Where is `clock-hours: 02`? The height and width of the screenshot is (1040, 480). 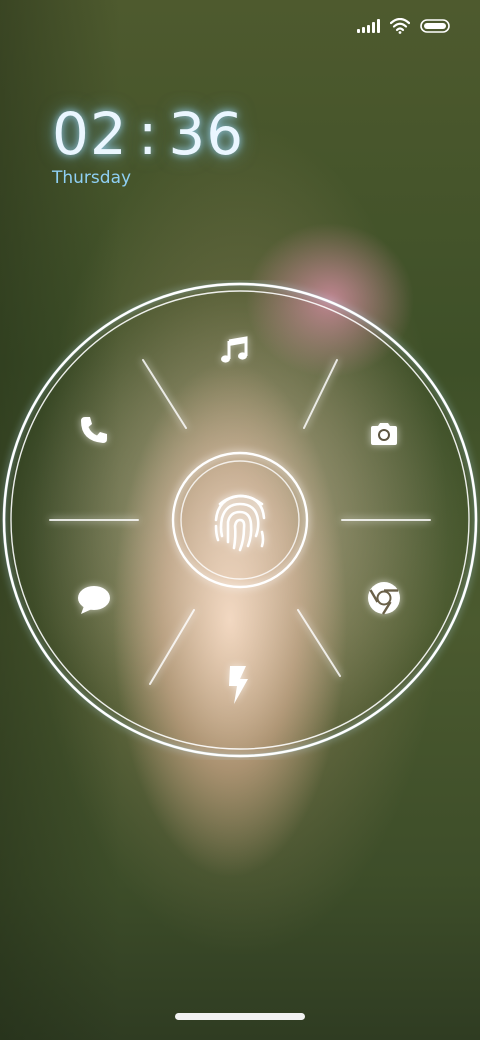
clock-hours: 02 is located at coordinates (90, 134).